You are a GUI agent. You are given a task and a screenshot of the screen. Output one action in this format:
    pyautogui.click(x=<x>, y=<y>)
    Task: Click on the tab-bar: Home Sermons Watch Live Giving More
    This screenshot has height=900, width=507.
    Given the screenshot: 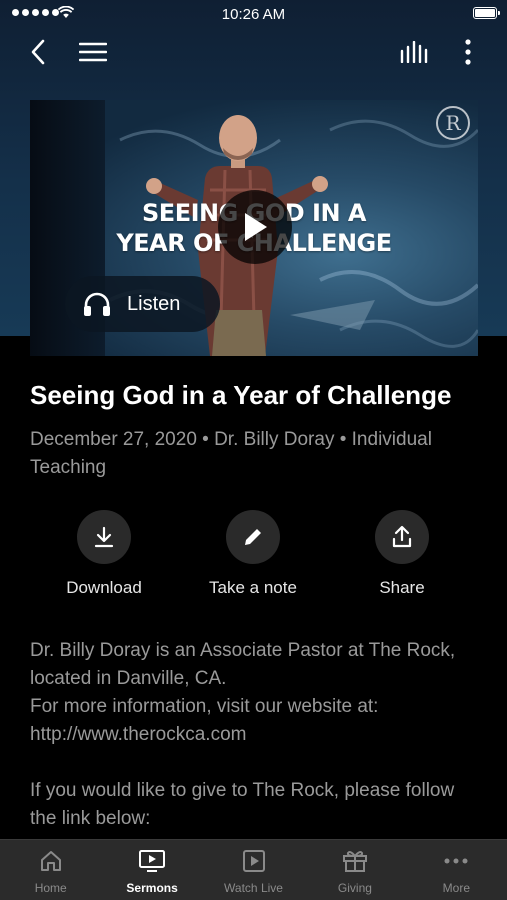 What is the action you would take?
    pyautogui.click(x=253, y=869)
    